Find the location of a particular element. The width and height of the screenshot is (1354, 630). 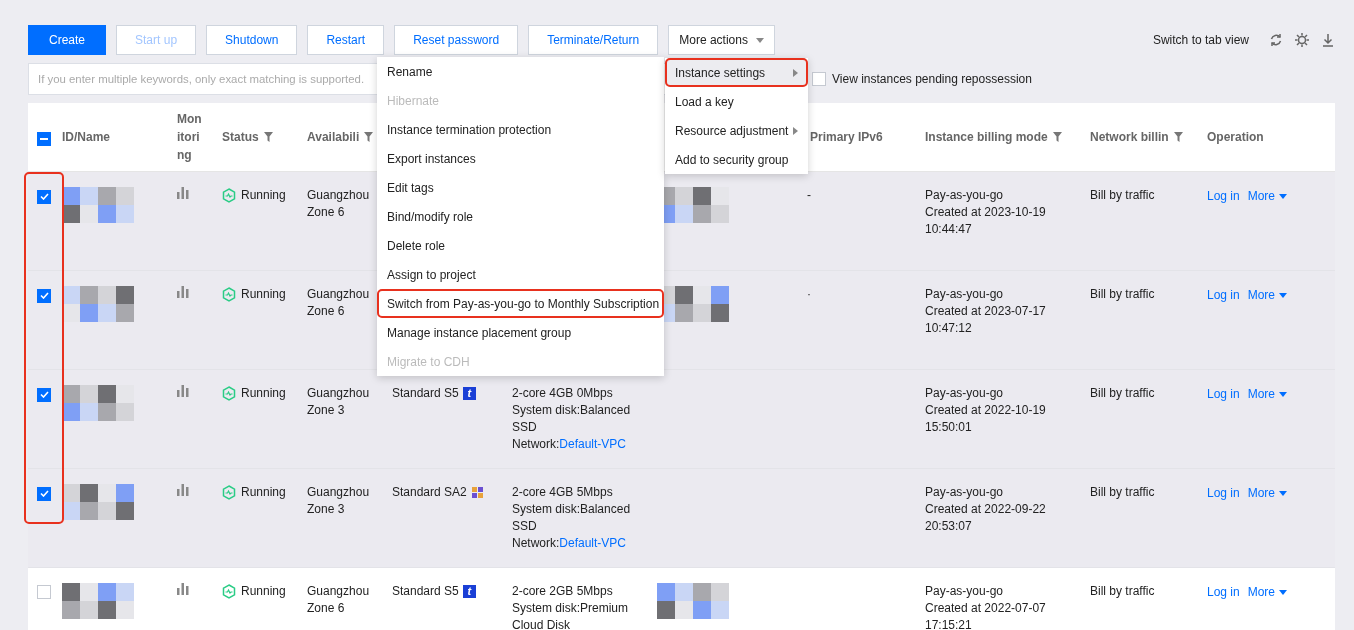

model-badge: t is located at coordinates (469, 393).